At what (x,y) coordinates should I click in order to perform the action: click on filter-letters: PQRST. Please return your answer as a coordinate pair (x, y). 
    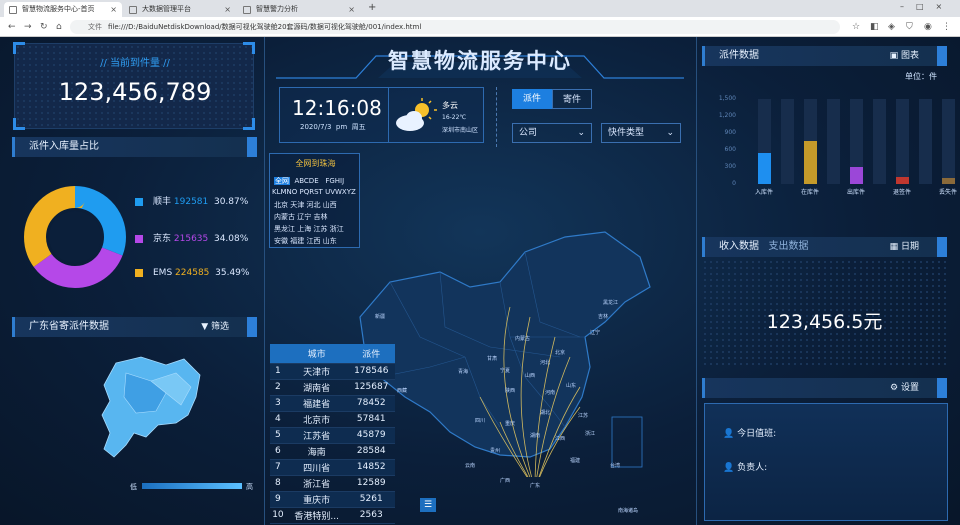
    Looking at the image, I should click on (311, 192).